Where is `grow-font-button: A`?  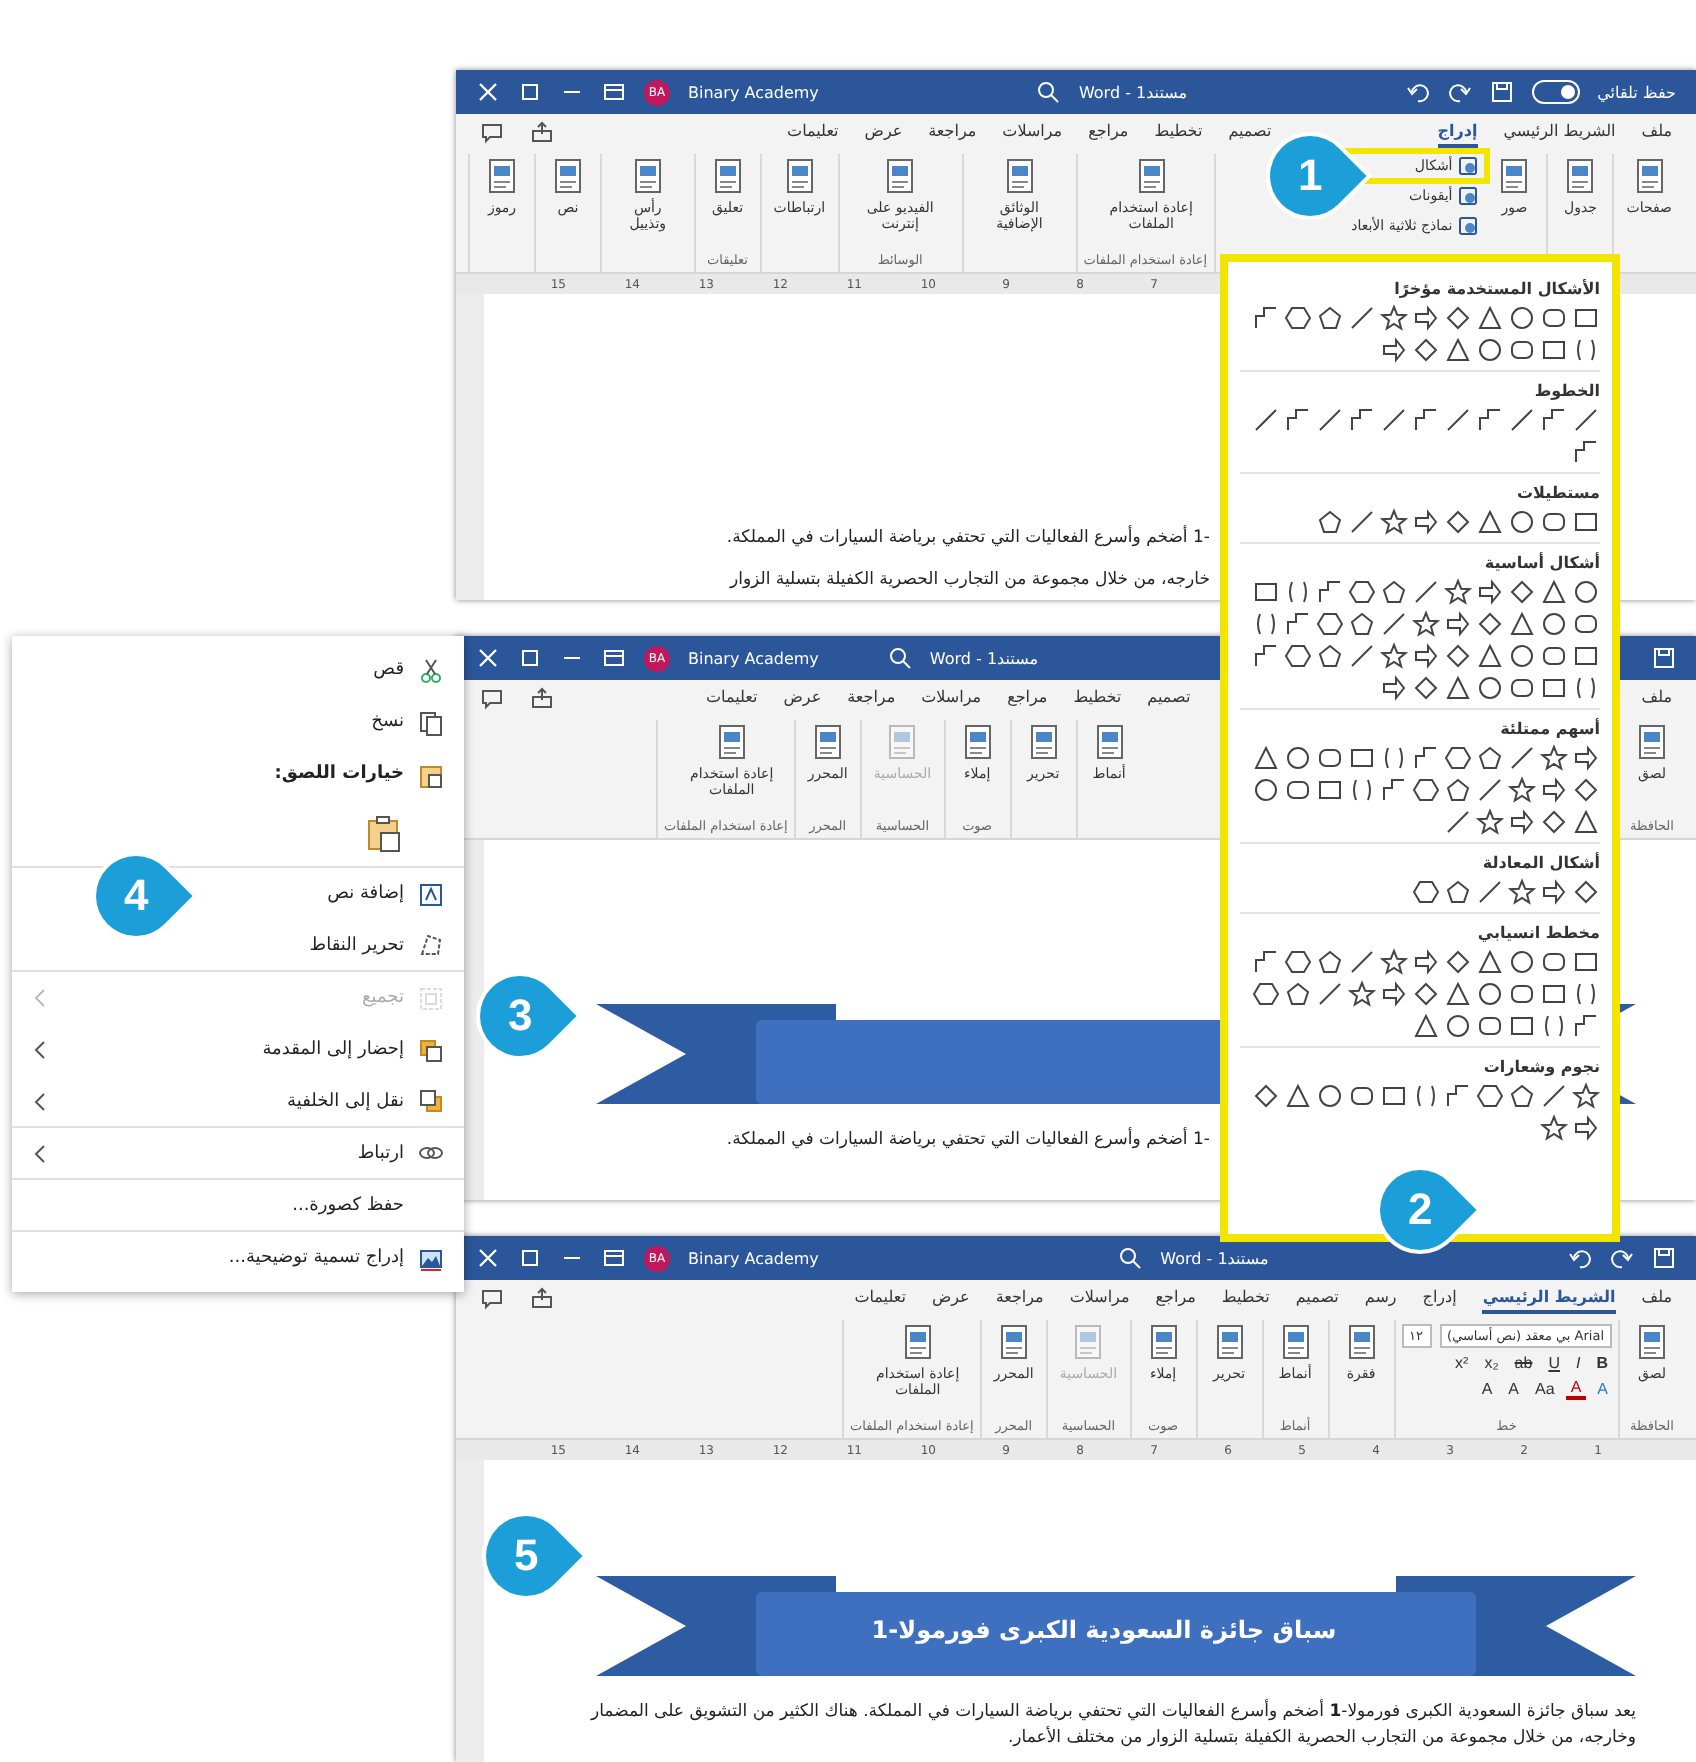
grow-font-button: A is located at coordinates (1514, 1389).